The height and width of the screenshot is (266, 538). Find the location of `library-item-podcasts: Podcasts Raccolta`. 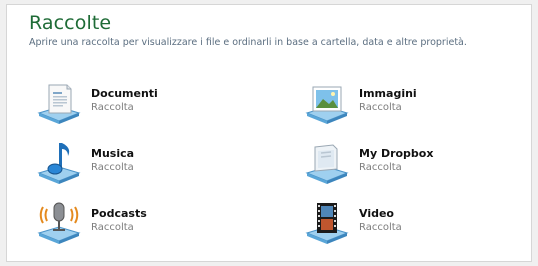

library-item-podcasts: Podcasts Raccolta is located at coordinates (145, 223).